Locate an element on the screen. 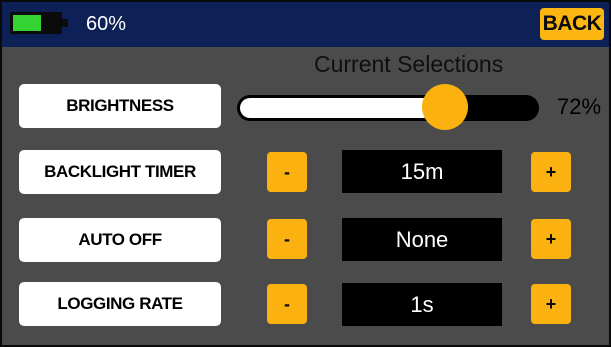 This screenshot has height=347, width=611. backlight-timer-button: BACKLIGHT TIMER is located at coordinates (120, 172).